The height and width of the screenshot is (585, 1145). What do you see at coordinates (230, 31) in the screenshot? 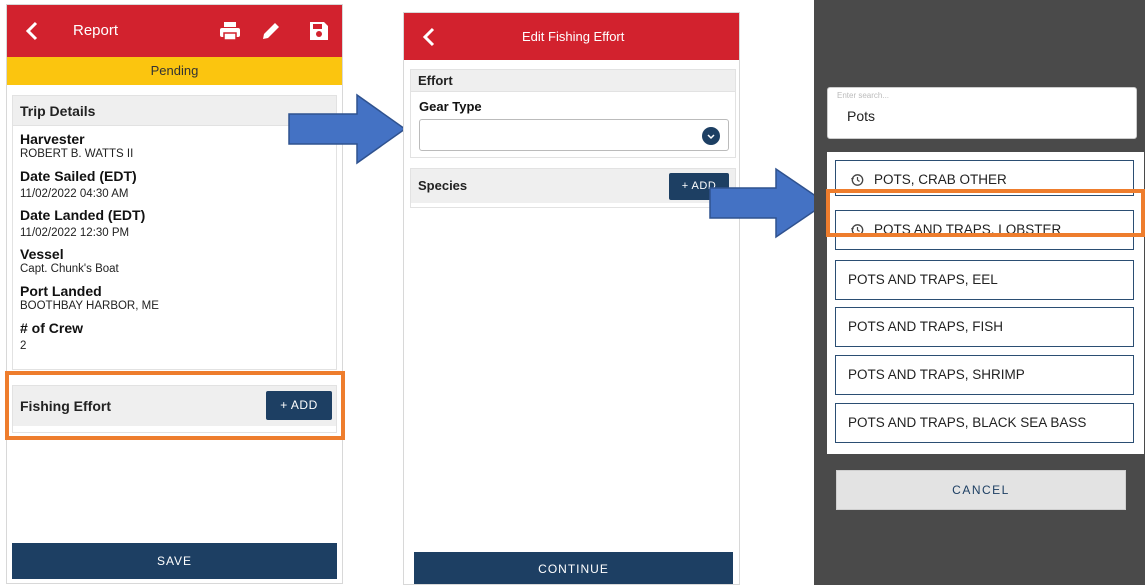
I see `print-icon` at bounding box center [230, 31].